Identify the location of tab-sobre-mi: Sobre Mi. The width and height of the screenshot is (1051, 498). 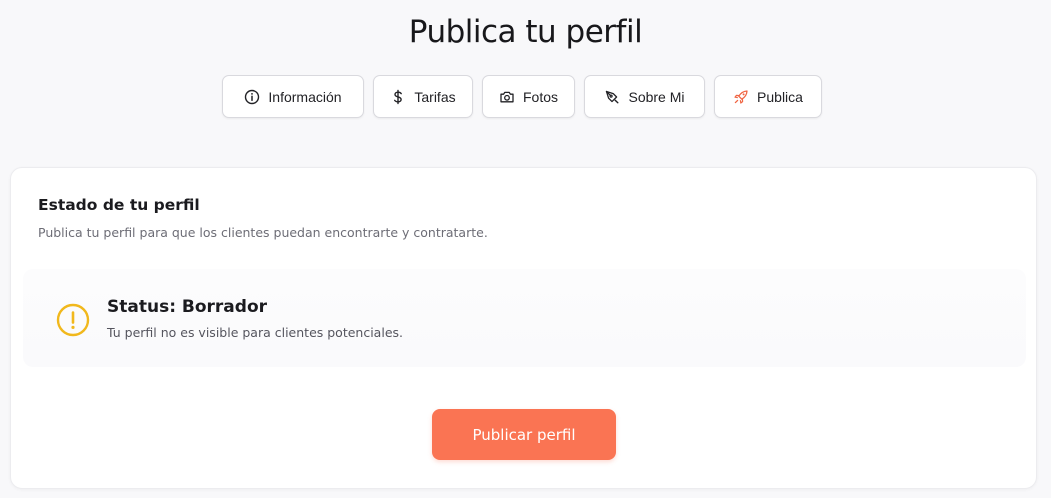
(644, 96).